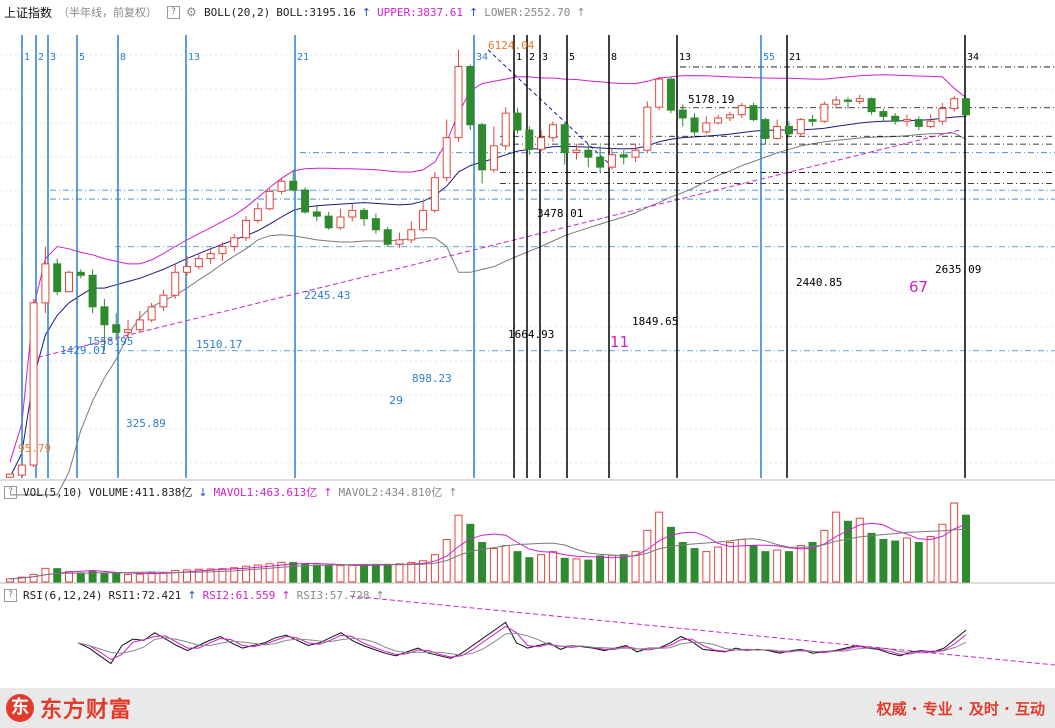  I want to click on brand-name: 东方财富, so click(86, 710).